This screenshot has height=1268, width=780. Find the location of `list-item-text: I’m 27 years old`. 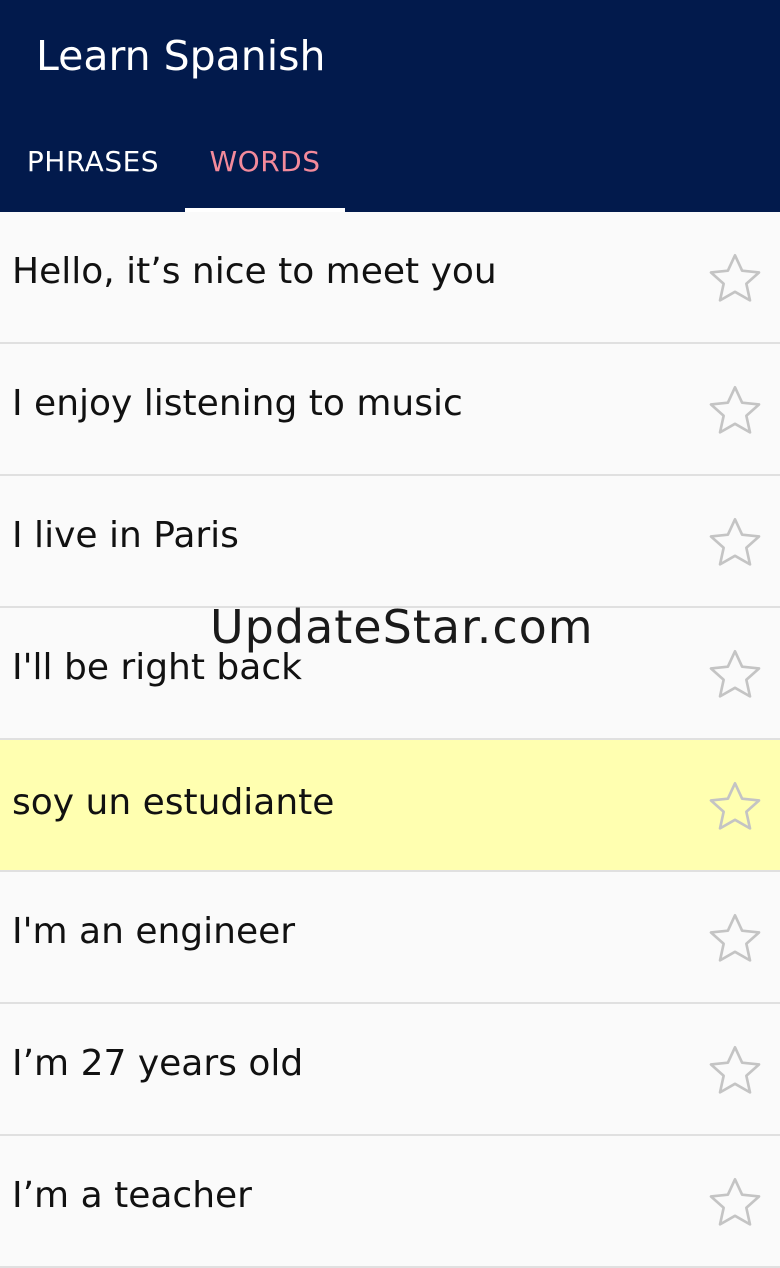

list-item-text: I’m 27 years old is located at coordinates (158, 1063).